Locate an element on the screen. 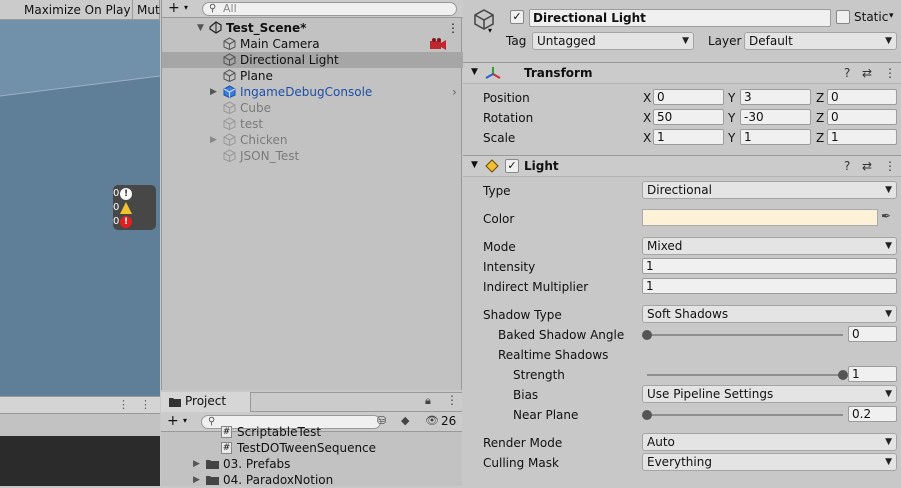 The height and width of the screenshot is (488, 901). shadow-type-dropdown: Soft Shadows ▼ is located at coordinates (769, 314).